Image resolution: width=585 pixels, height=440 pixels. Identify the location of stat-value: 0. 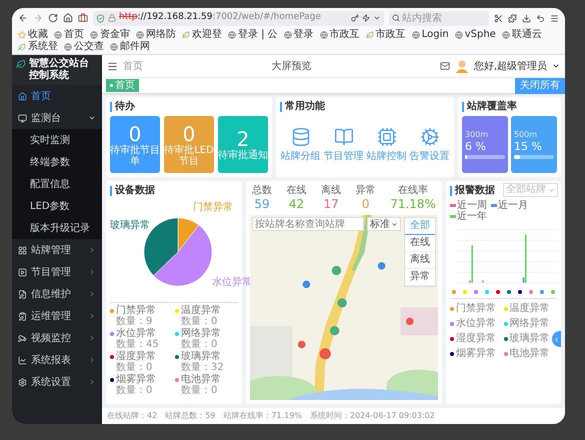
(366, 204).